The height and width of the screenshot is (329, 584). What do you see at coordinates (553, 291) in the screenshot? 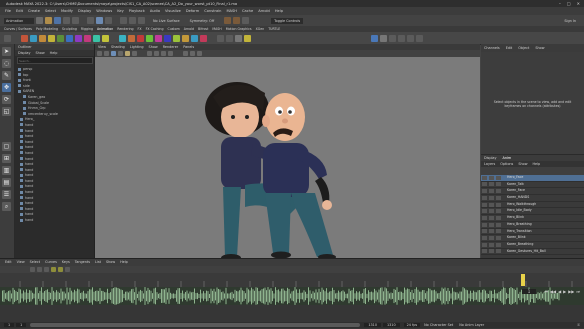
I see `step-back-icon: ◀◀` at bounding box center [553, 291].